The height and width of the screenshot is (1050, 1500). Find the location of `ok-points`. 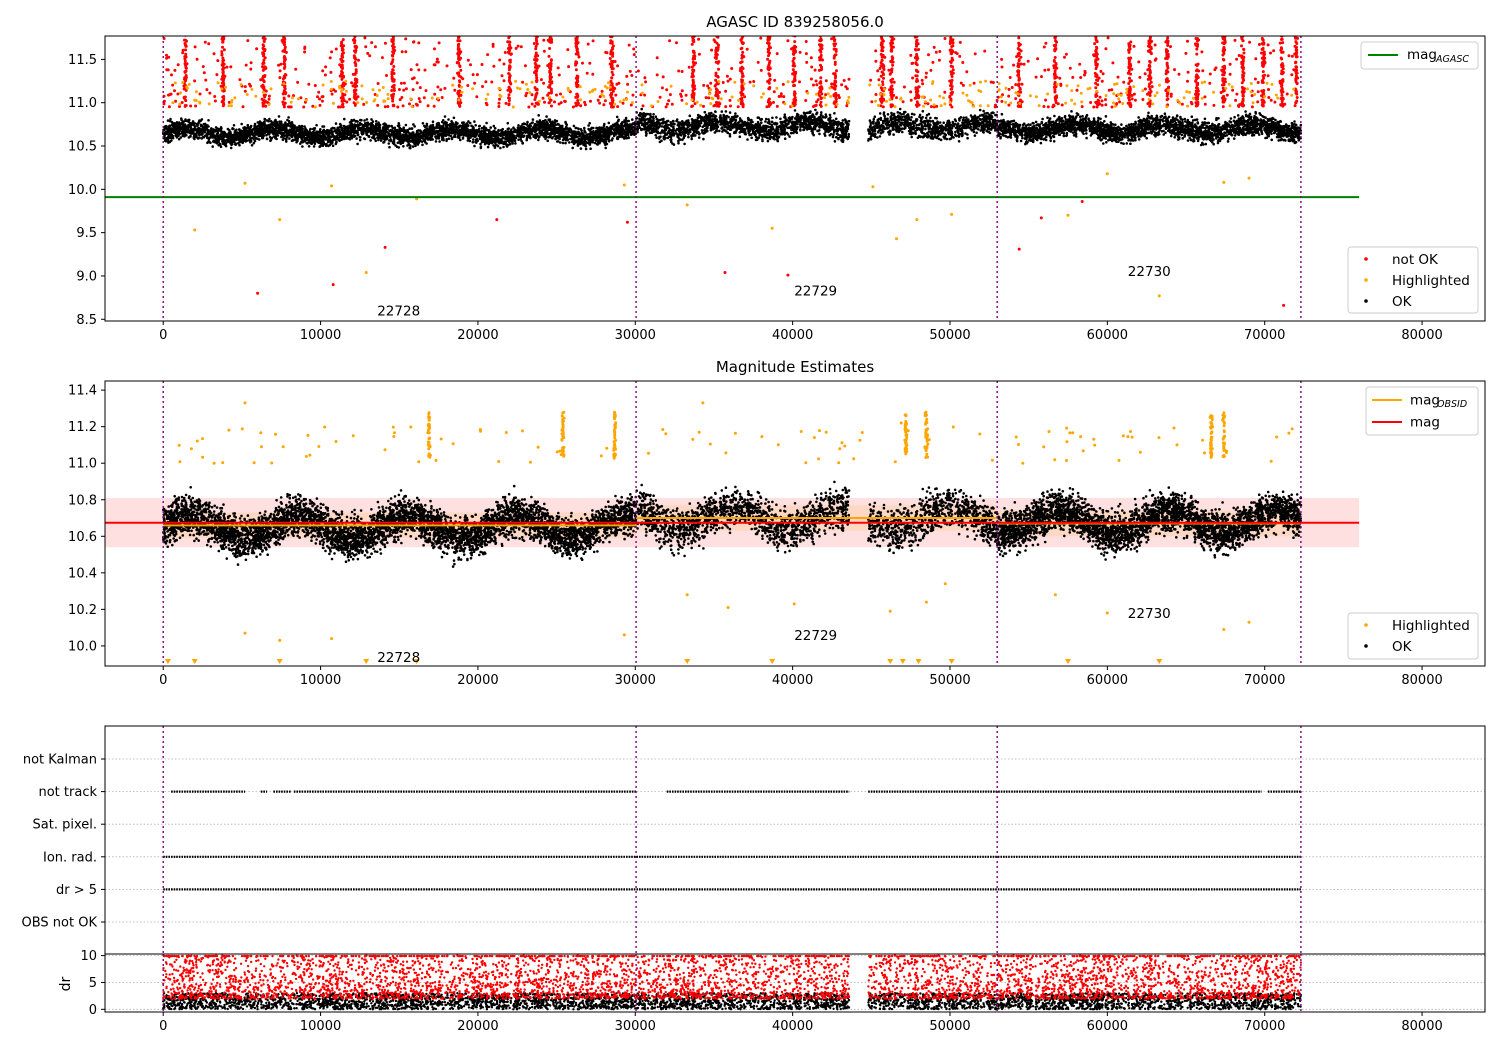

ok-points is located at coordinates (732, 129).